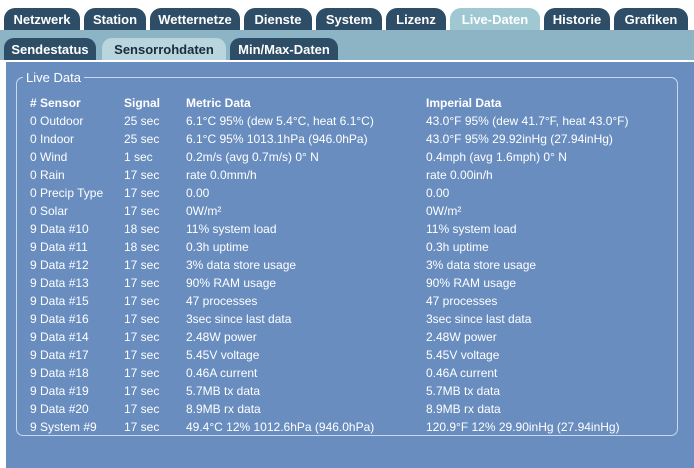  Describe the element at coordinates (52, 139) in the screenshot. I see `sensor-name: 0 Indoor` at that location.